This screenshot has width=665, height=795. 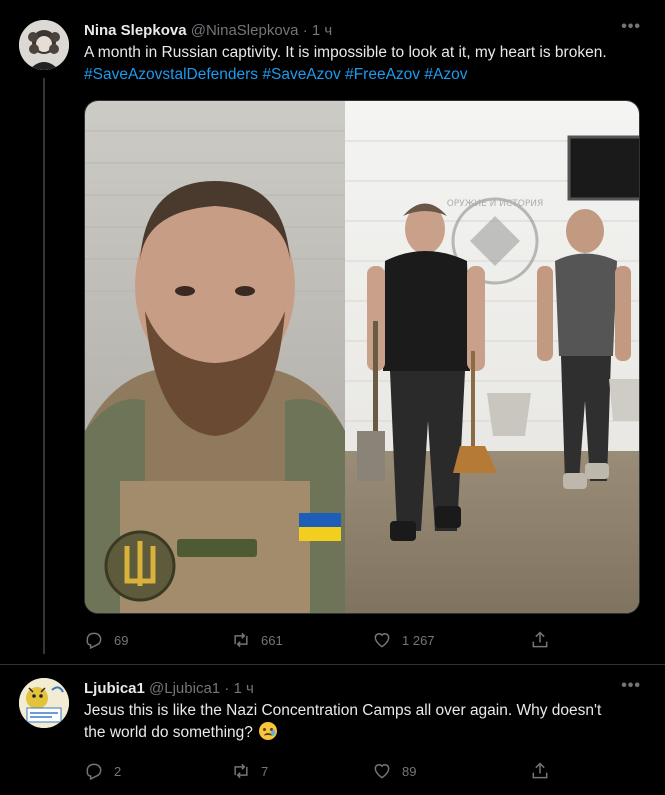 What do you see at coordinates (272, 640) in the screenshot?
I see `retweet-count: 661` at bounding box center [272, 640].